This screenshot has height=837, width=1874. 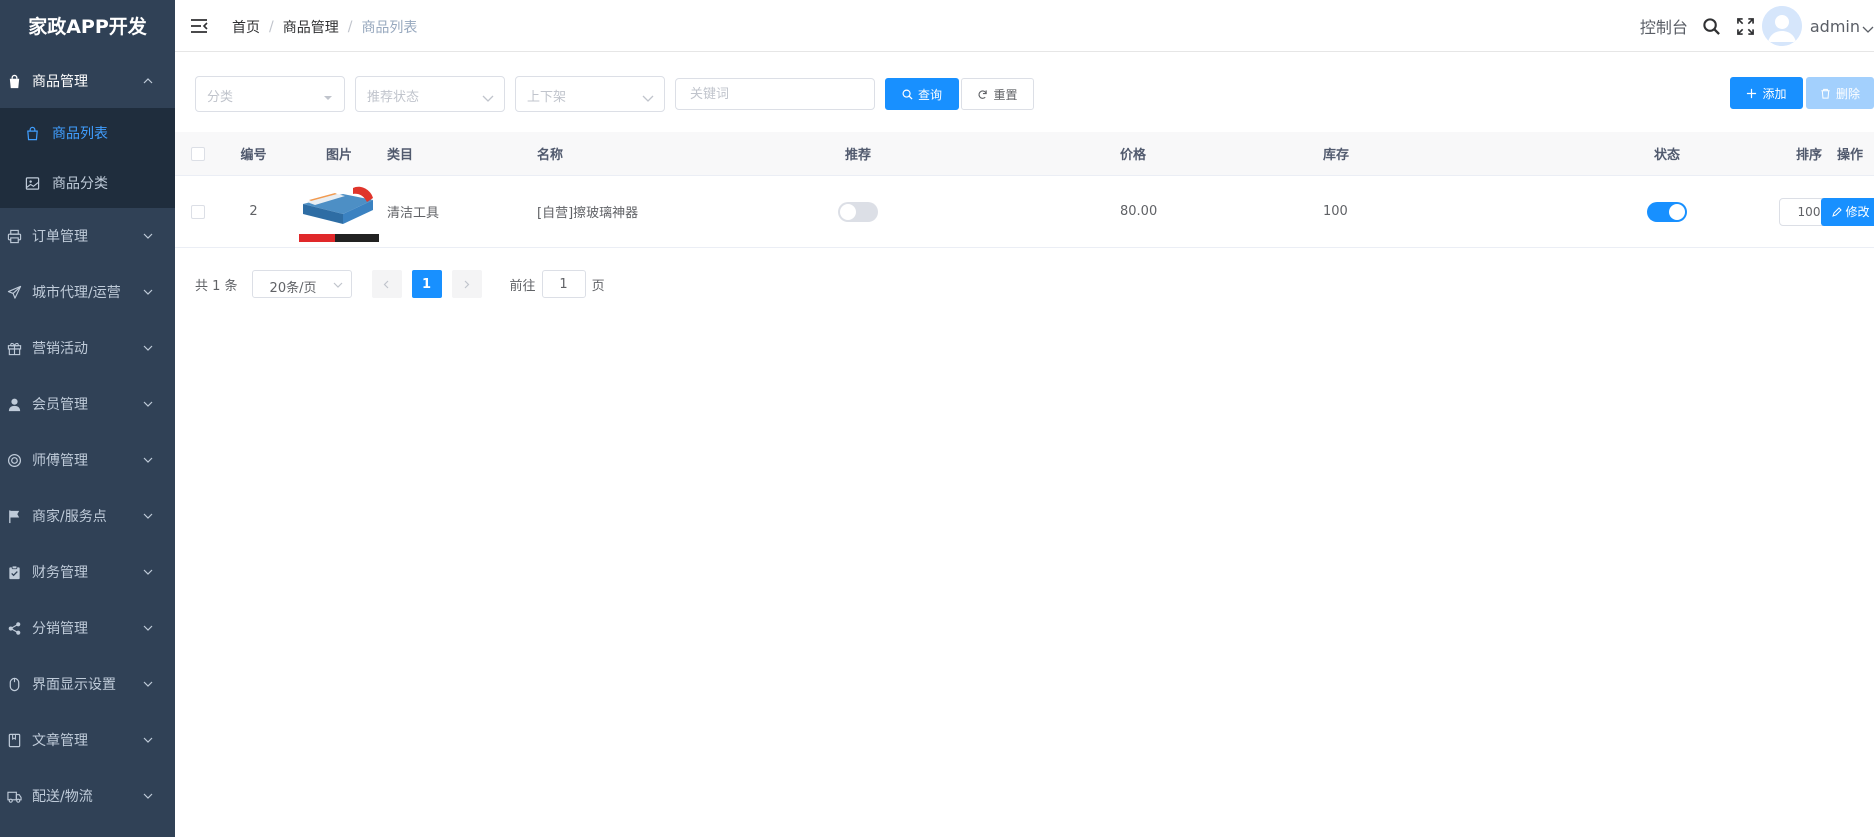 I want to click on mouse-icon, so click(x=14, y=684).